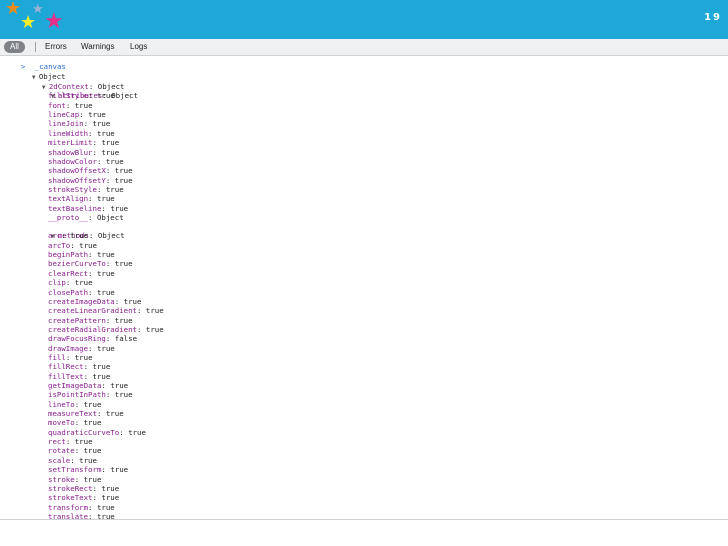 This screenshot has width=728, height=546. I want to click on property-key: shadowColor, so click(72, 161).